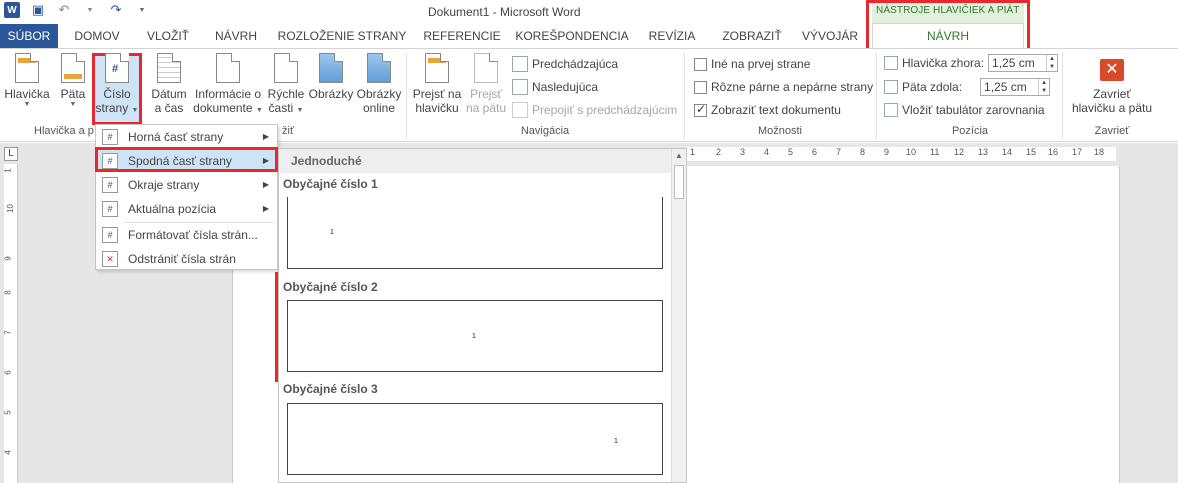 The width and height of the screenshot is (1178, 483). What do you see at coordinates (169, 84) in the screenshot?
I see `date-time-button: Dátum a čas` at bounding box center [169, 84].